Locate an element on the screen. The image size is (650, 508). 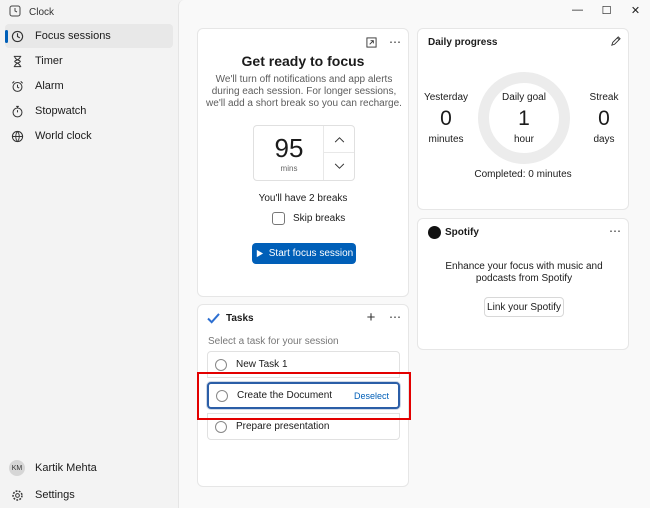
play-icon is located at coordinates (259, 253).